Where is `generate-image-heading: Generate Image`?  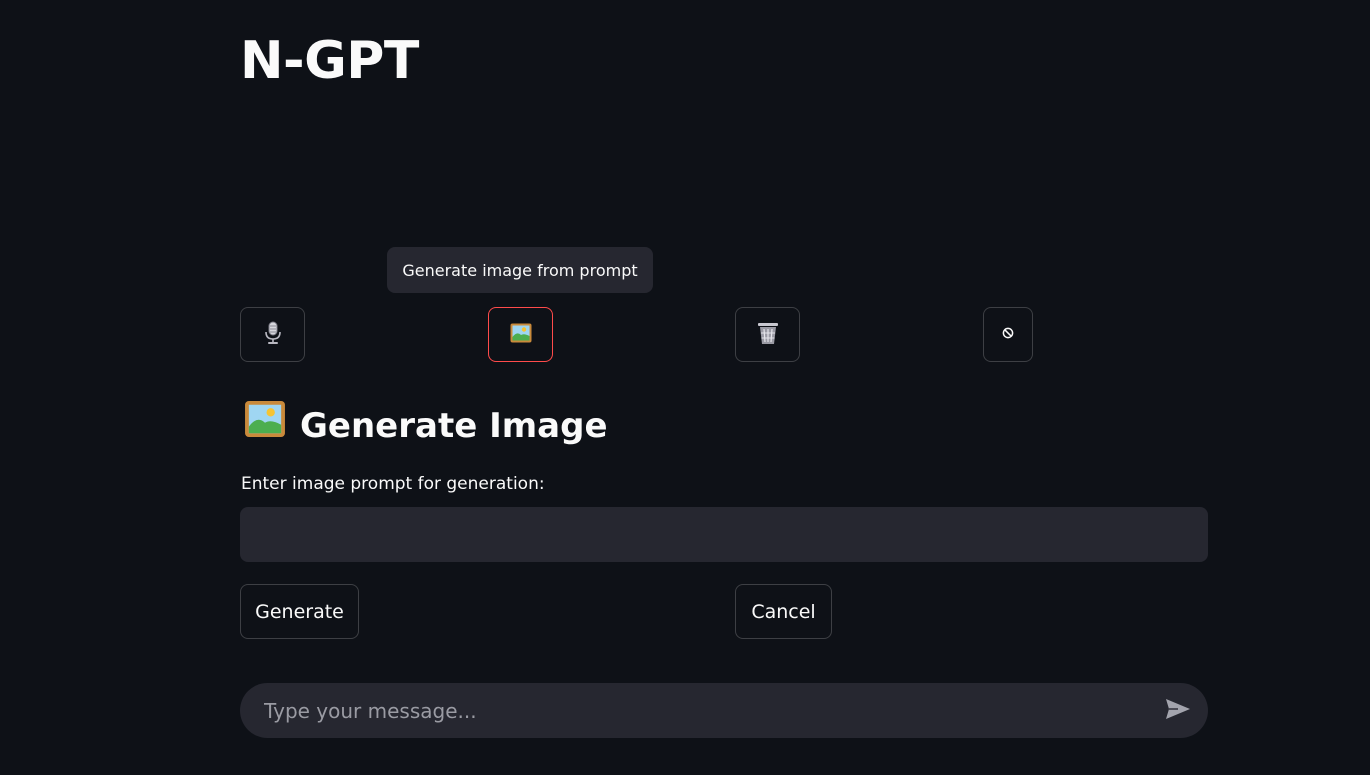 generate-image-heading: Generate Image is located at coordinates (426, 425).